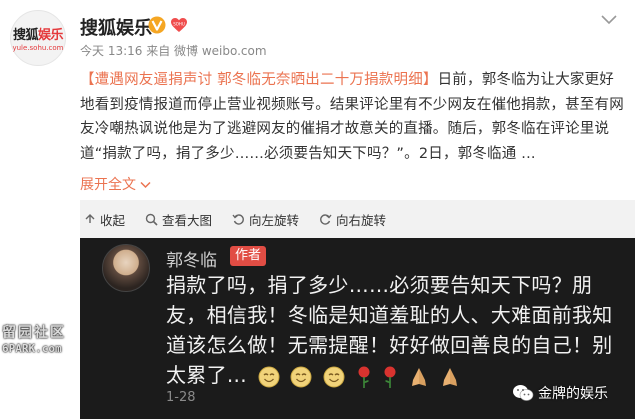 This screenshot has width=640, height=419. I want to click on watermark-wechat-text: 金牌的娱乐, so click(573, 394).